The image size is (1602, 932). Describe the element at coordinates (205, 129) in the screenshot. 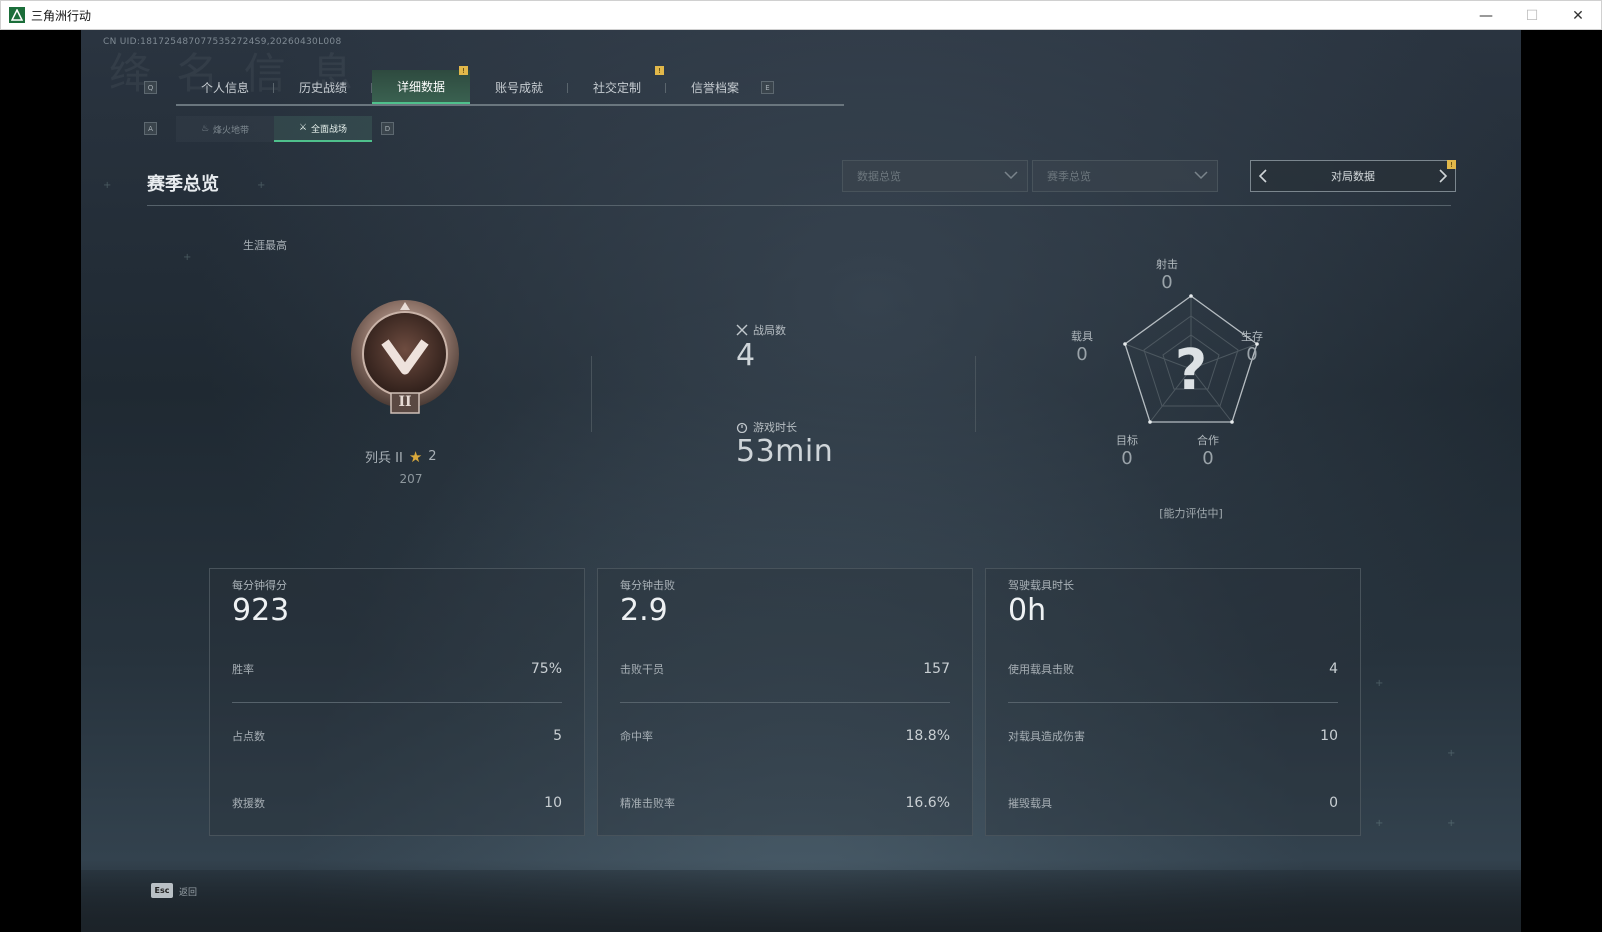

I see `fire-zone-icon: ♨` at that location.